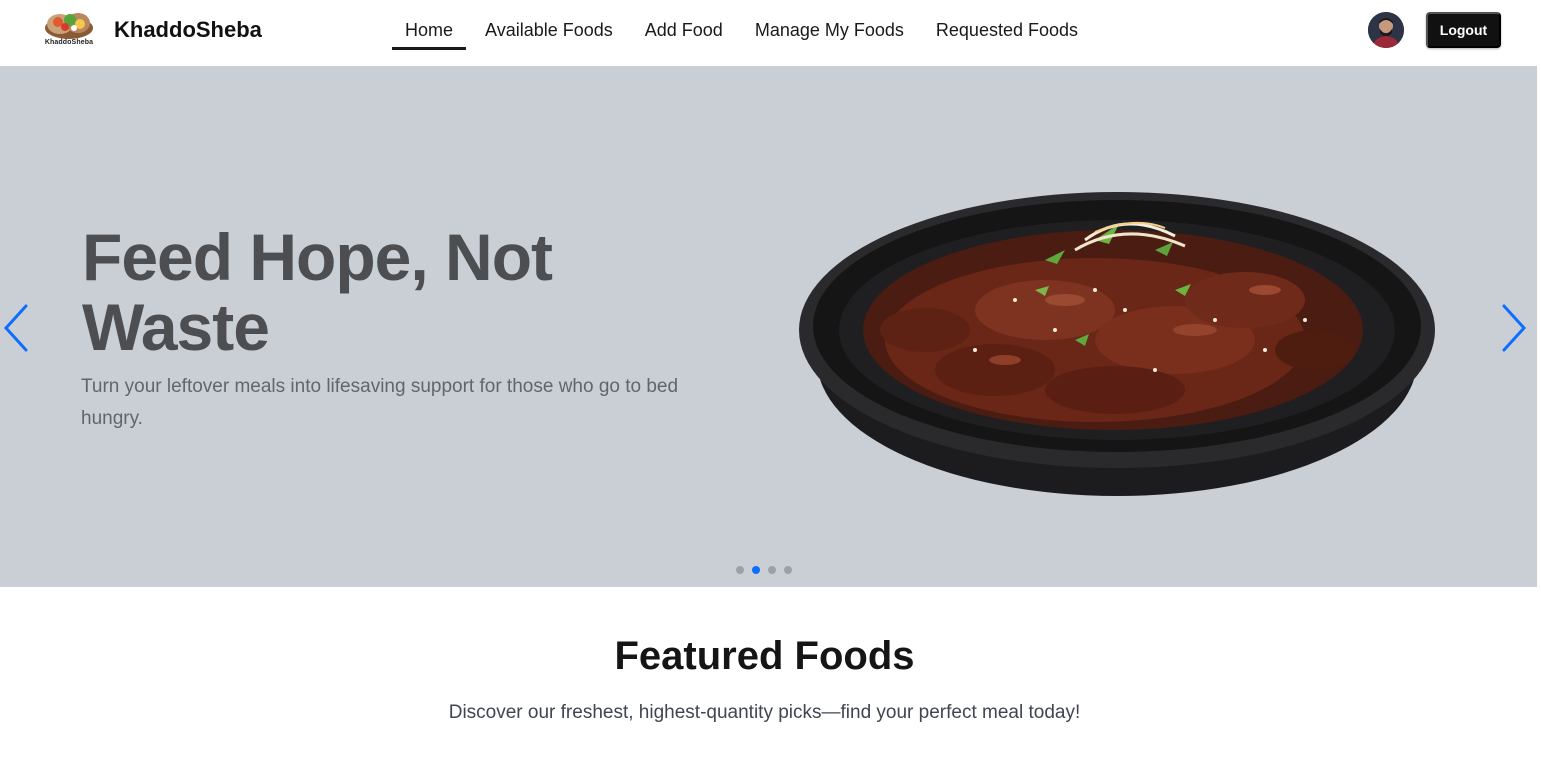 This screenshot has height=759, width=1541. What do you see at coordinates (1386, 30) in the screenshot?
I see `user-avatar` at bounding box center [1386, 30].